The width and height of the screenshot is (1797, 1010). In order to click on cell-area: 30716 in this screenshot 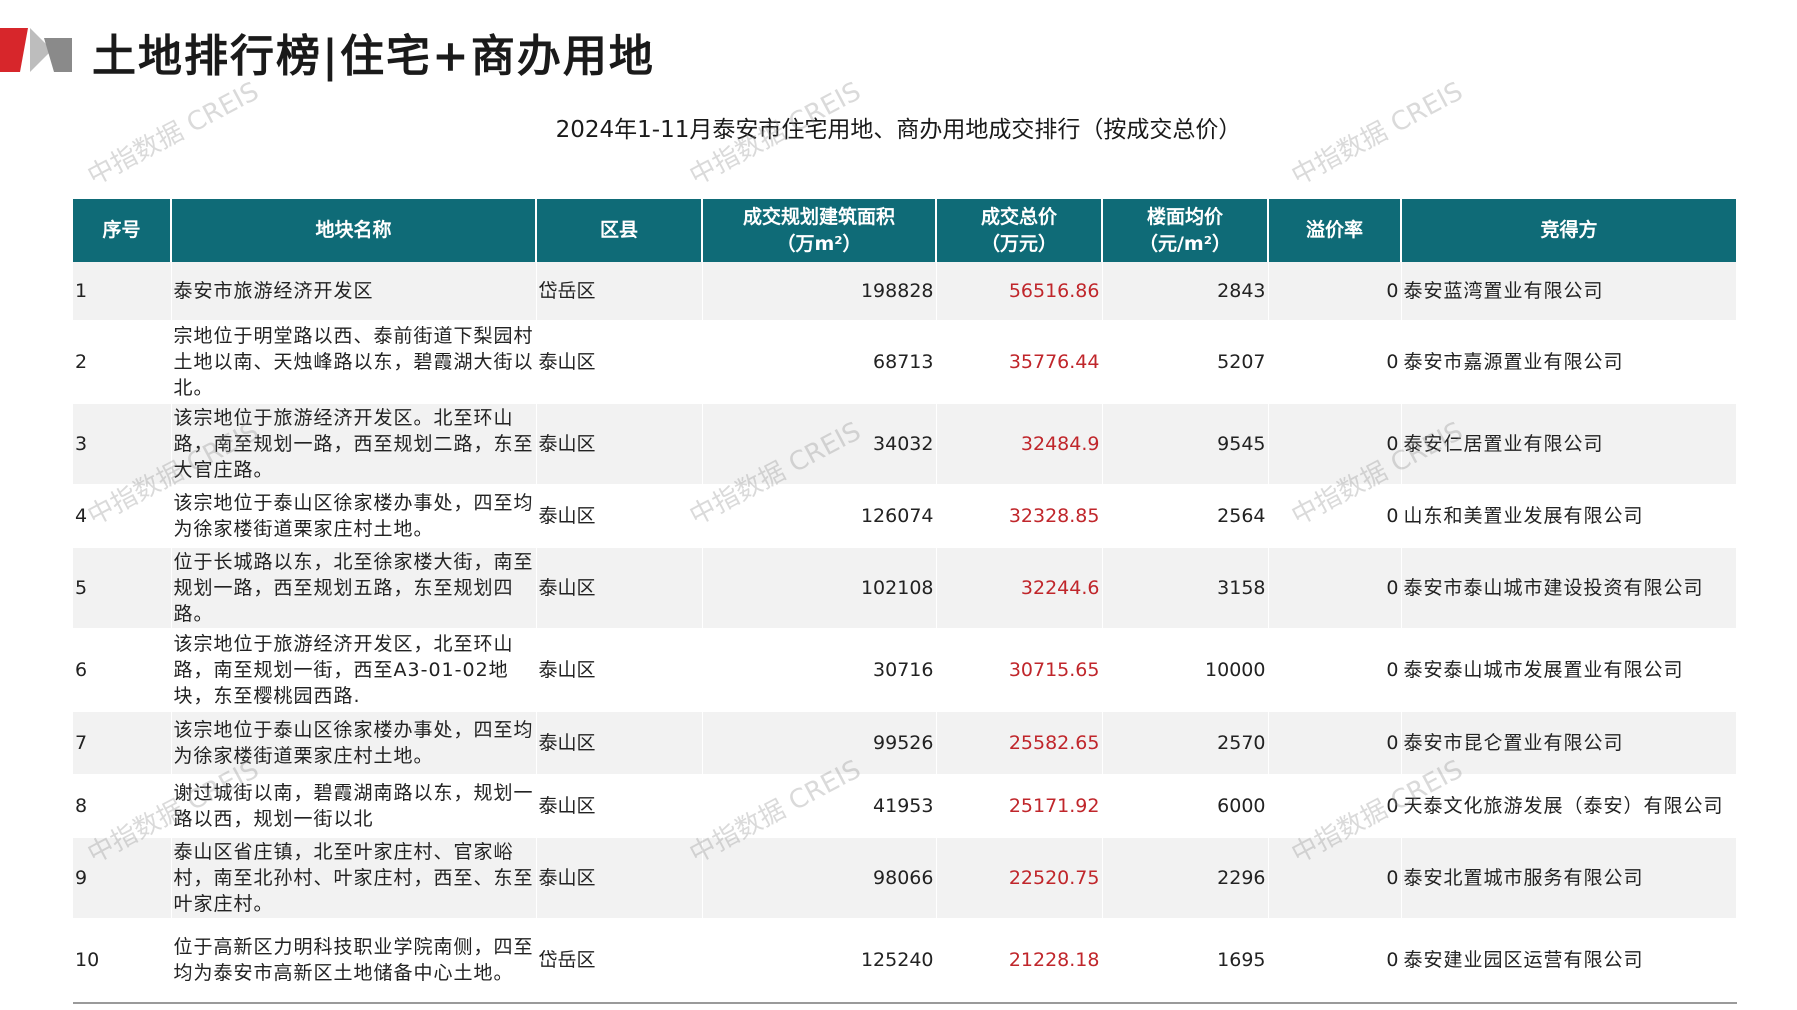, I will do `click(819, 670)`.